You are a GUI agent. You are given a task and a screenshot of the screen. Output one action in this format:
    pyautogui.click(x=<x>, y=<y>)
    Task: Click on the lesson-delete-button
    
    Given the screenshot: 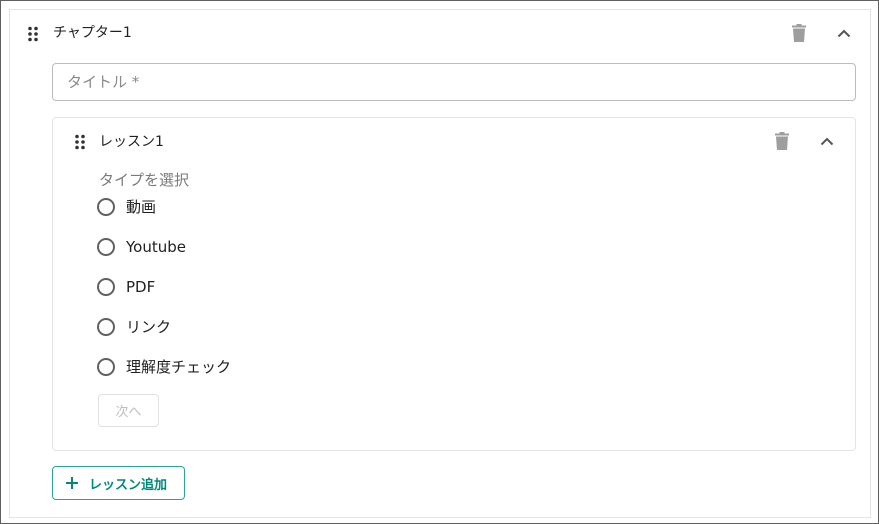 What is the action you would take?
    pyautogui.click(x=782, y=141)
    